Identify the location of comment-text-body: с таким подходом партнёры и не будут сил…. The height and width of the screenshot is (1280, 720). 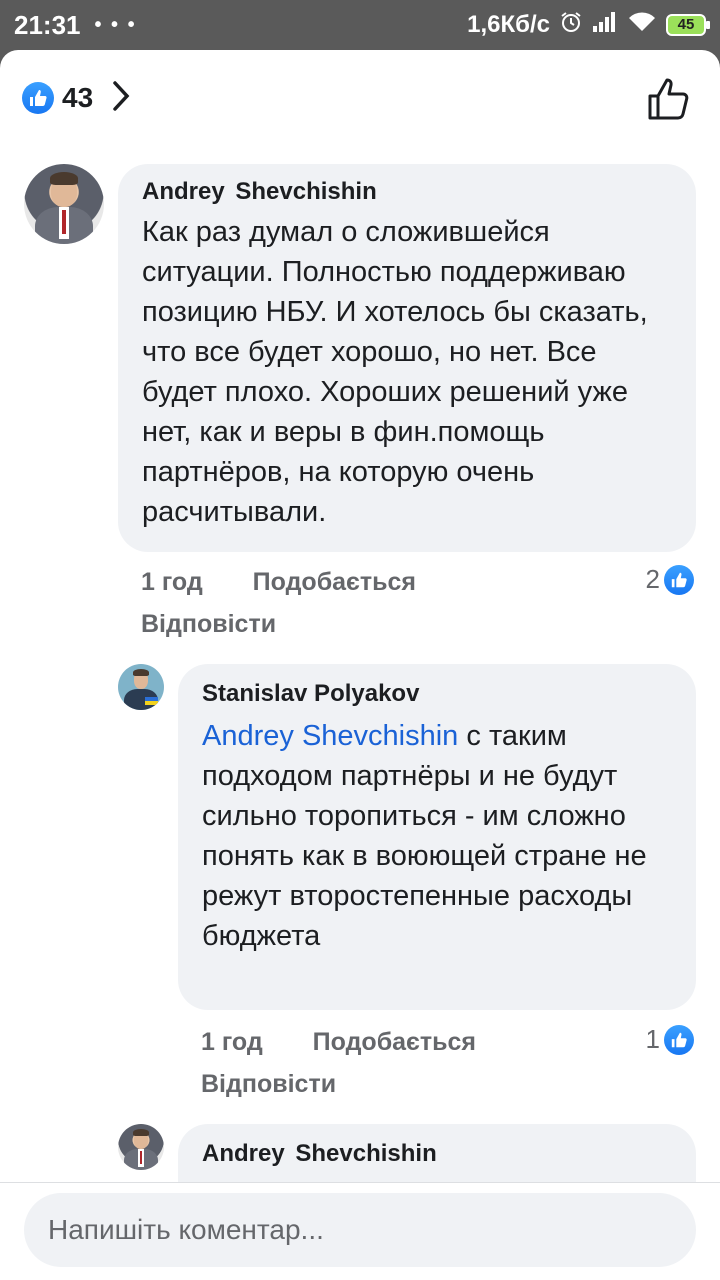
(424, 836).